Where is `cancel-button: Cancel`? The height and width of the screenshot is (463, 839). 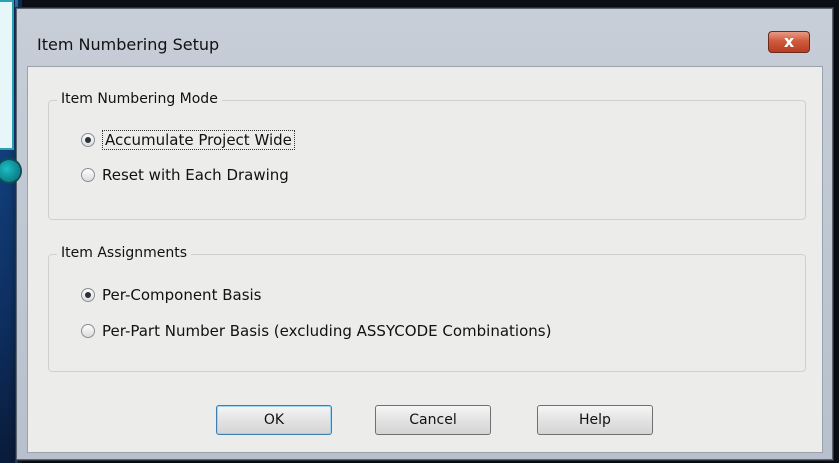 cancel-button: Cancel is located at coordinates (433, 420).